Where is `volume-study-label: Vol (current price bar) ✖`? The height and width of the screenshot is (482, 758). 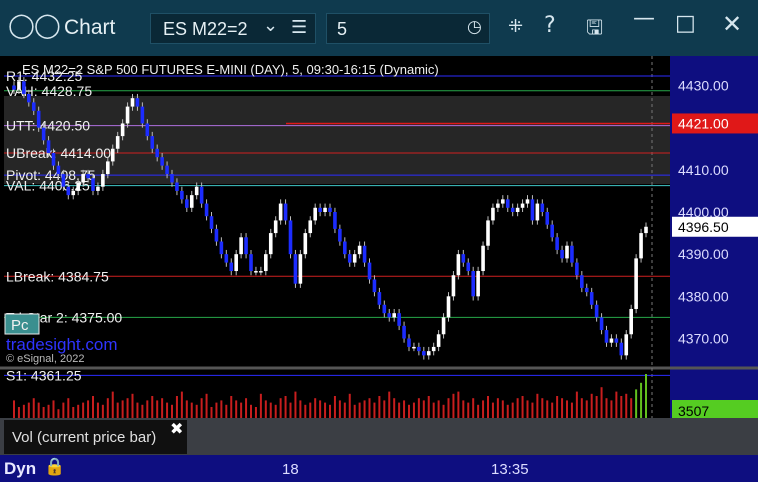 volume-study-label: Vol (current price bar) ✖ is located at coordinates (95, 436).